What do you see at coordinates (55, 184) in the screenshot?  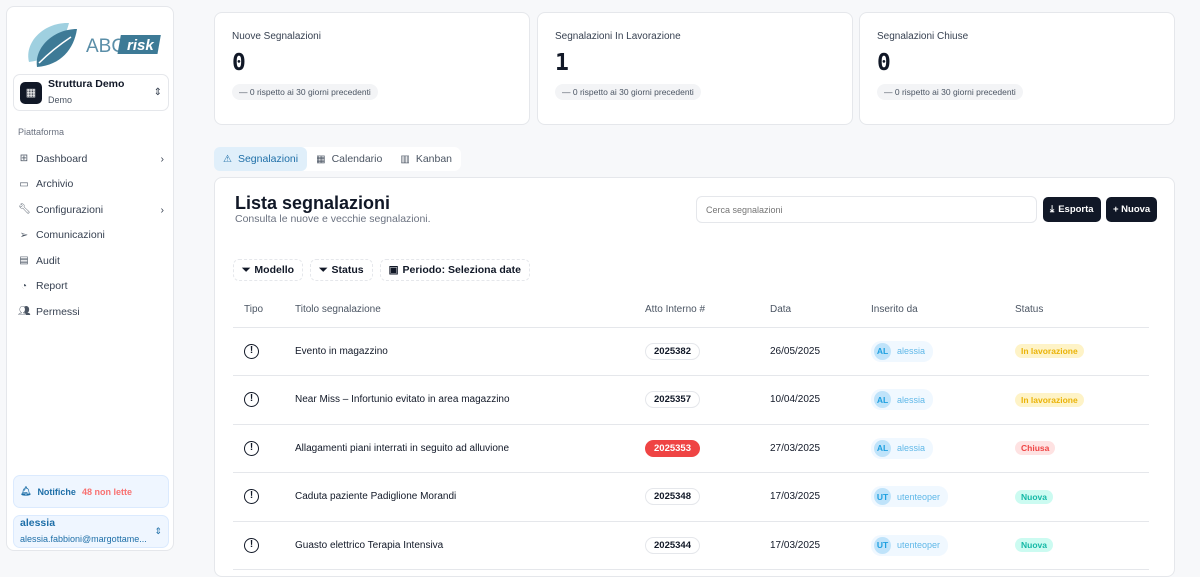 I see `sidebar-item-label: Archivio` at bounding box center [55, 184].